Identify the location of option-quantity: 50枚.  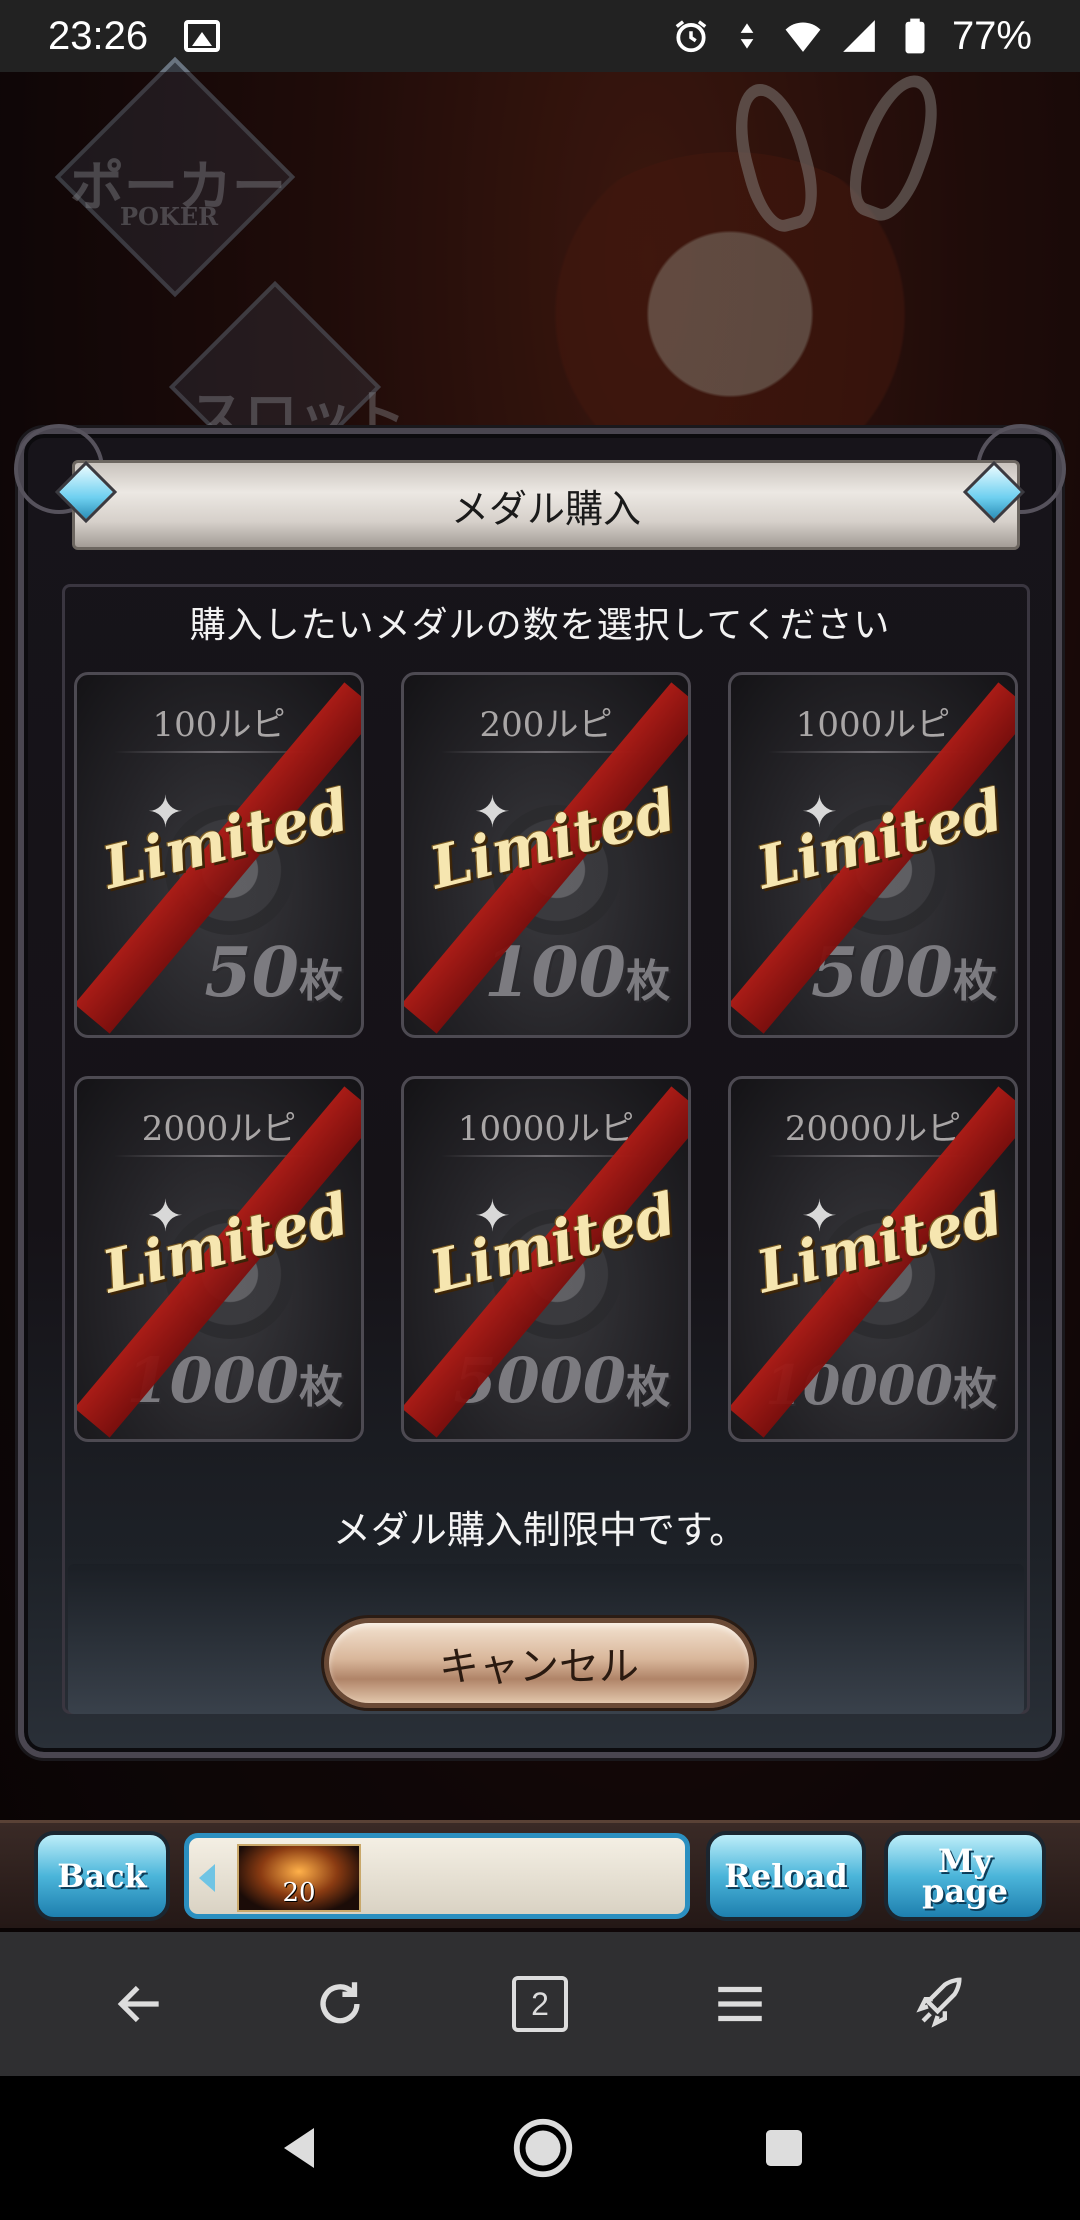
(273, 973).